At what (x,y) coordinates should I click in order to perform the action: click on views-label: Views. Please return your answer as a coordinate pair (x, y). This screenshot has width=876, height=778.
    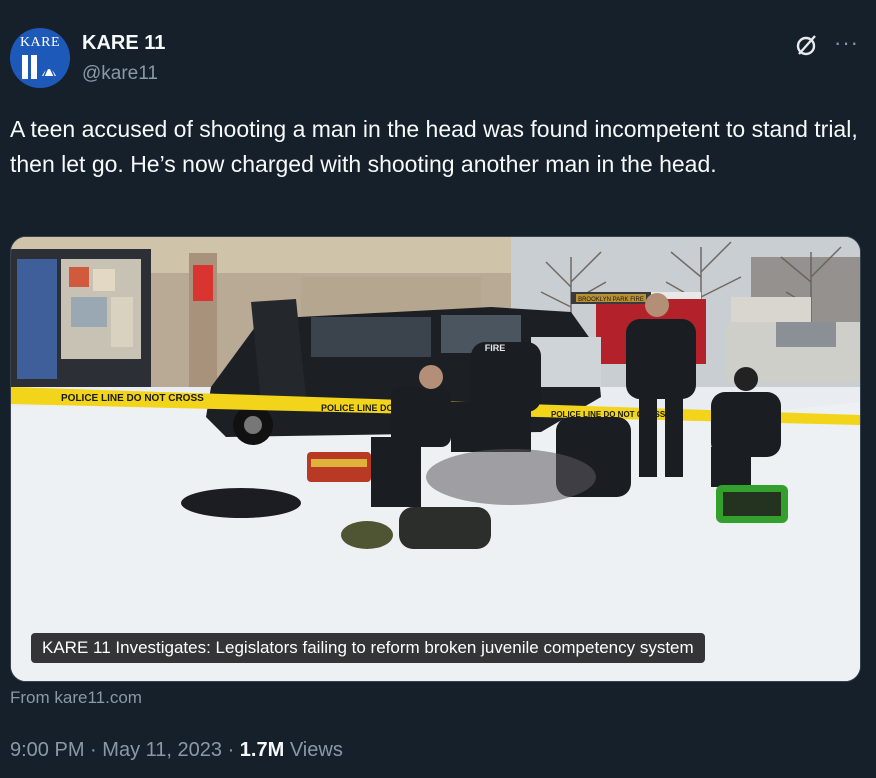
    Looking at the image, I should click on (316, 750).